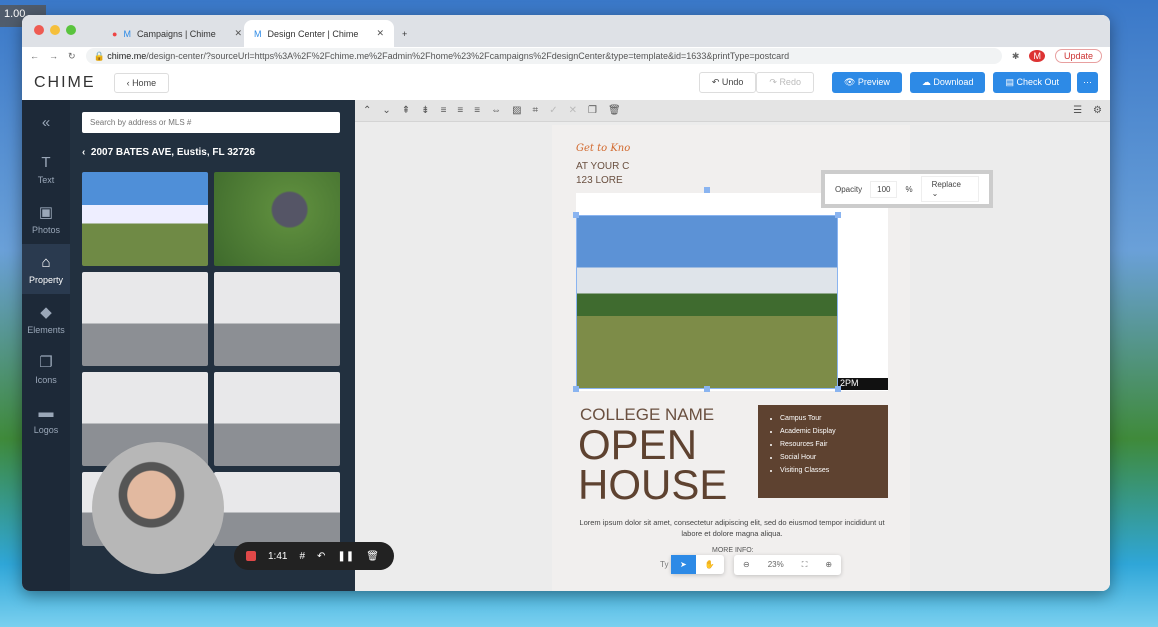  Describe the element at coordinates (652, 465) in the screenshot. I see `open-house-title: OPEN HOUSE` at that location.